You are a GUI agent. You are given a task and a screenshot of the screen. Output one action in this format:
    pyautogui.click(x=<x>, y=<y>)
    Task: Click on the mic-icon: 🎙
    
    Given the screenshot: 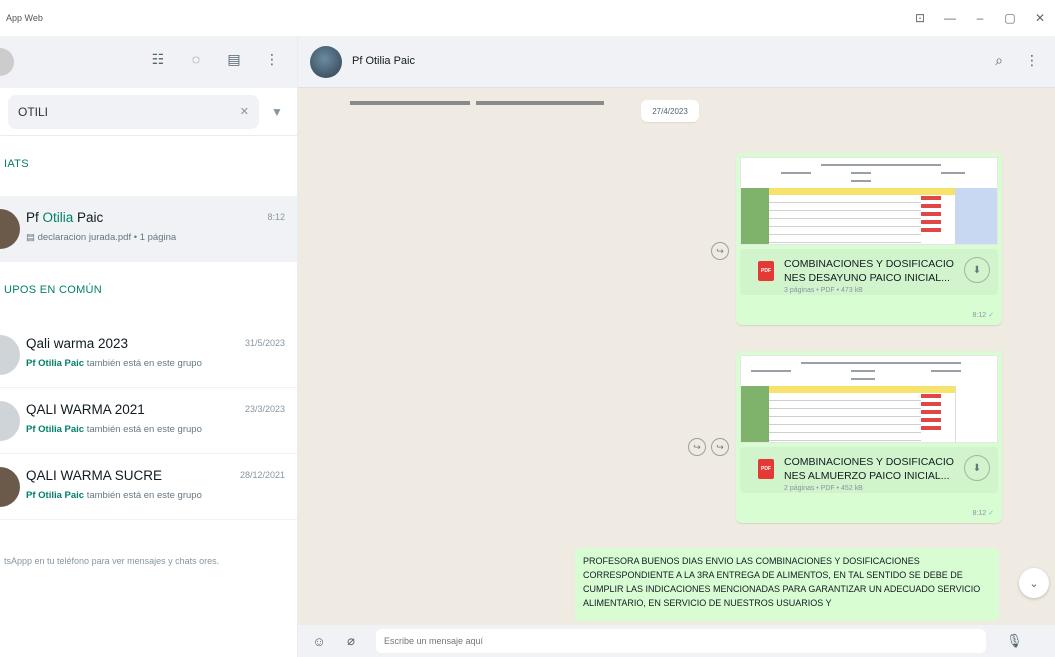 What is the action you would take?
    pyautogui.click(x=1014, y=641)
    